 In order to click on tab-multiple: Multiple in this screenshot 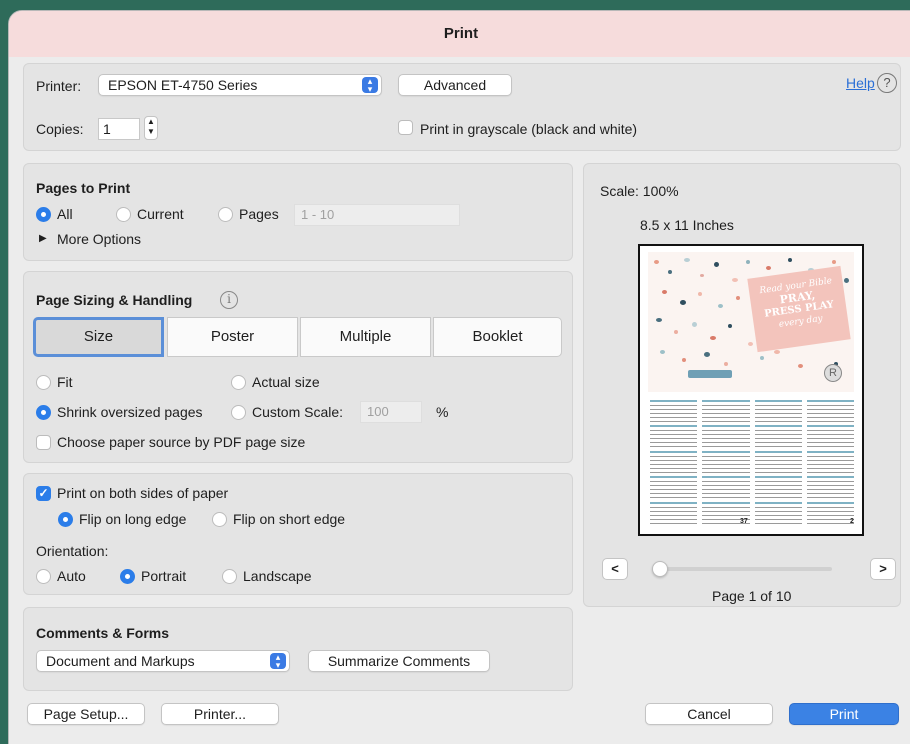, I will do `click(365, 337)`.